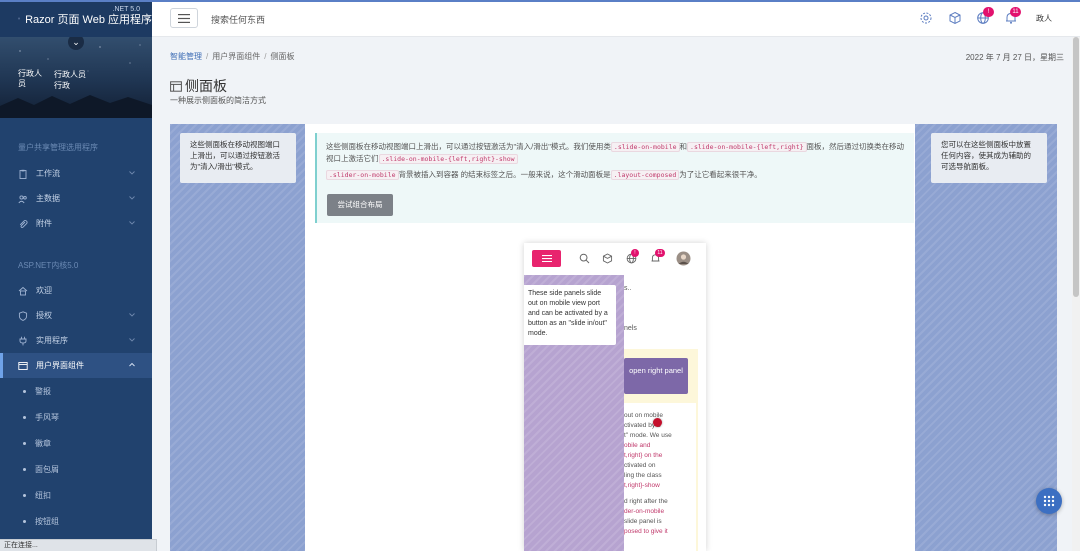 This screenshot has height=551, width=1080. I want to click on breadcrumb-item-current: 侧面板, so click(282, 56).